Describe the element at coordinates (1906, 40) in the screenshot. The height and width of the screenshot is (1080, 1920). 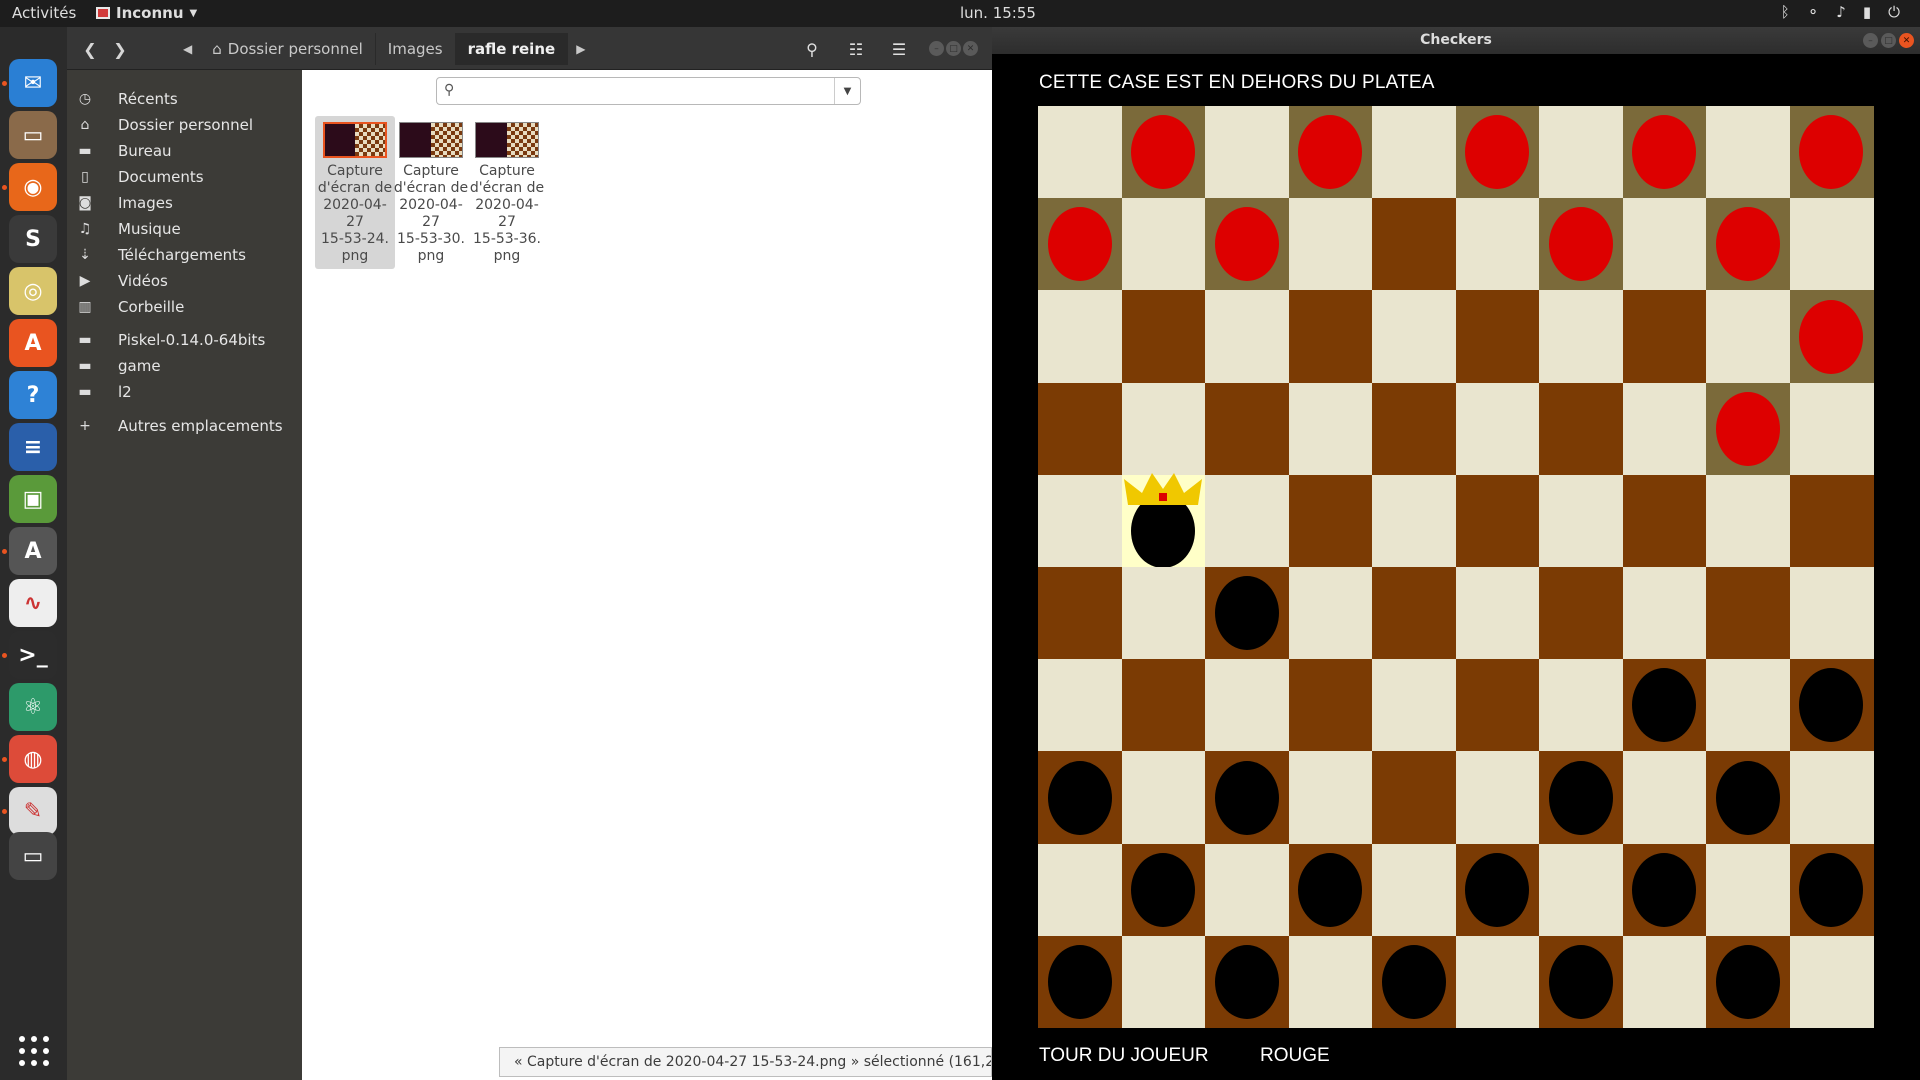
I see `checkers-close-button: ✕` at that location.